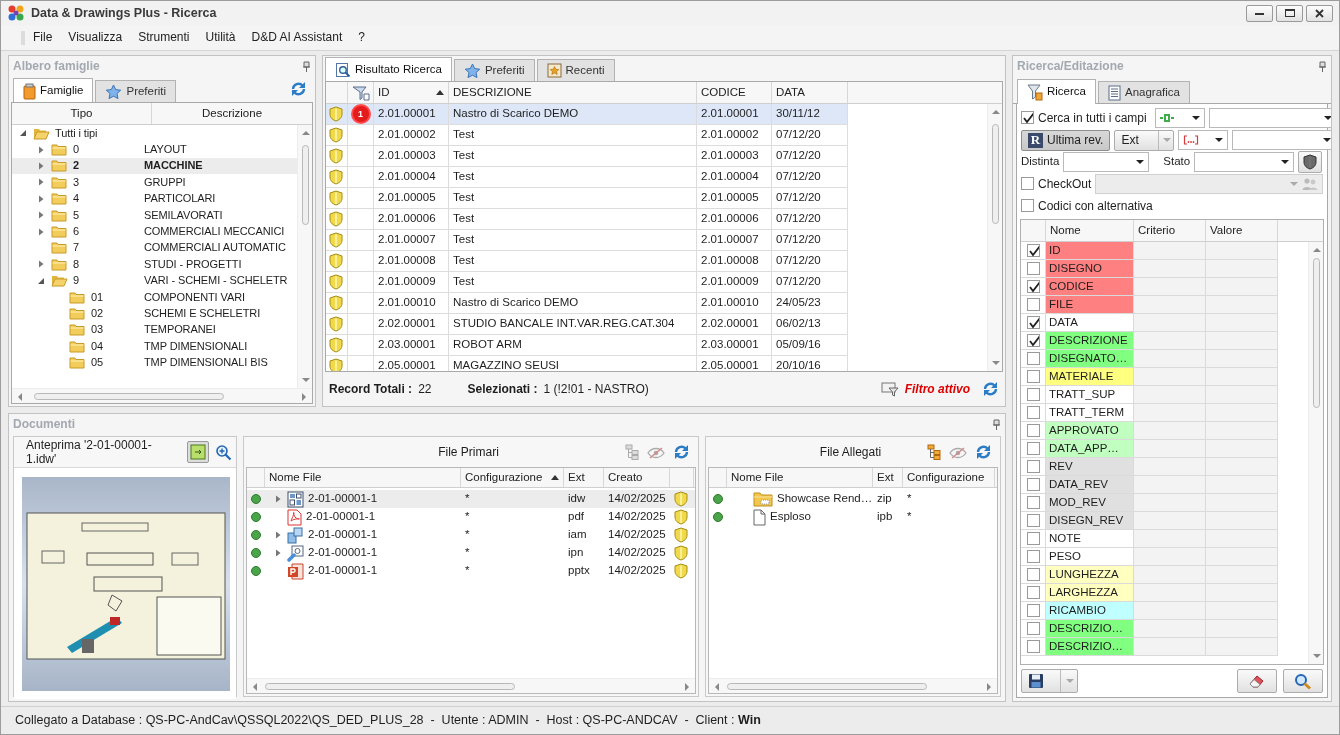  Describe the element at coordinates (656, 198) in the screenshot. I see `table-row: 2.01.00005 Test 2.01.00005 07/12/20` at that location.